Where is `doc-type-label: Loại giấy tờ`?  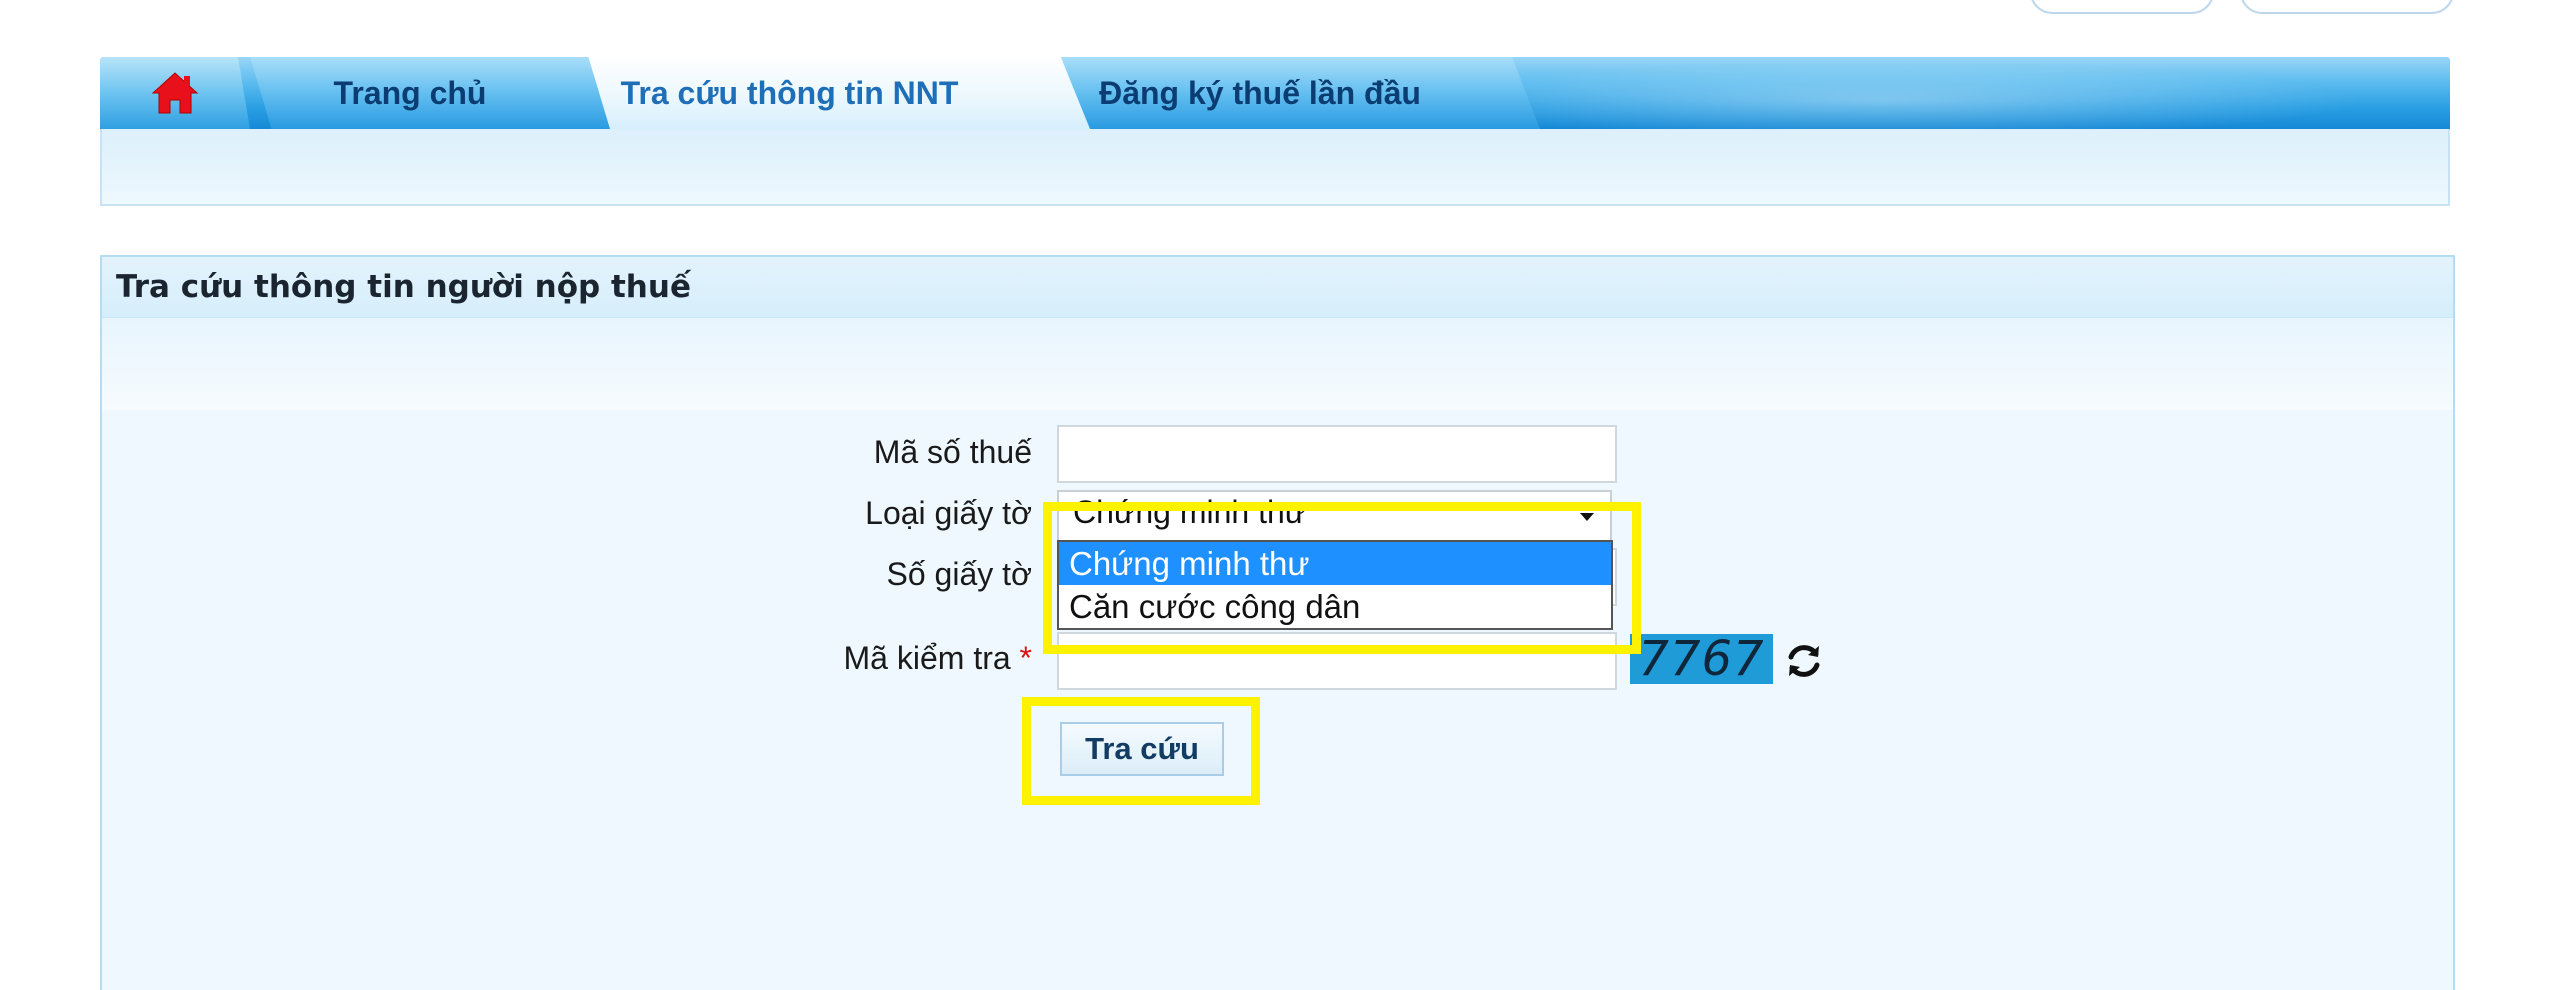 doc-type-label: Loại giấy tờ is located at coordinates (948, 513).